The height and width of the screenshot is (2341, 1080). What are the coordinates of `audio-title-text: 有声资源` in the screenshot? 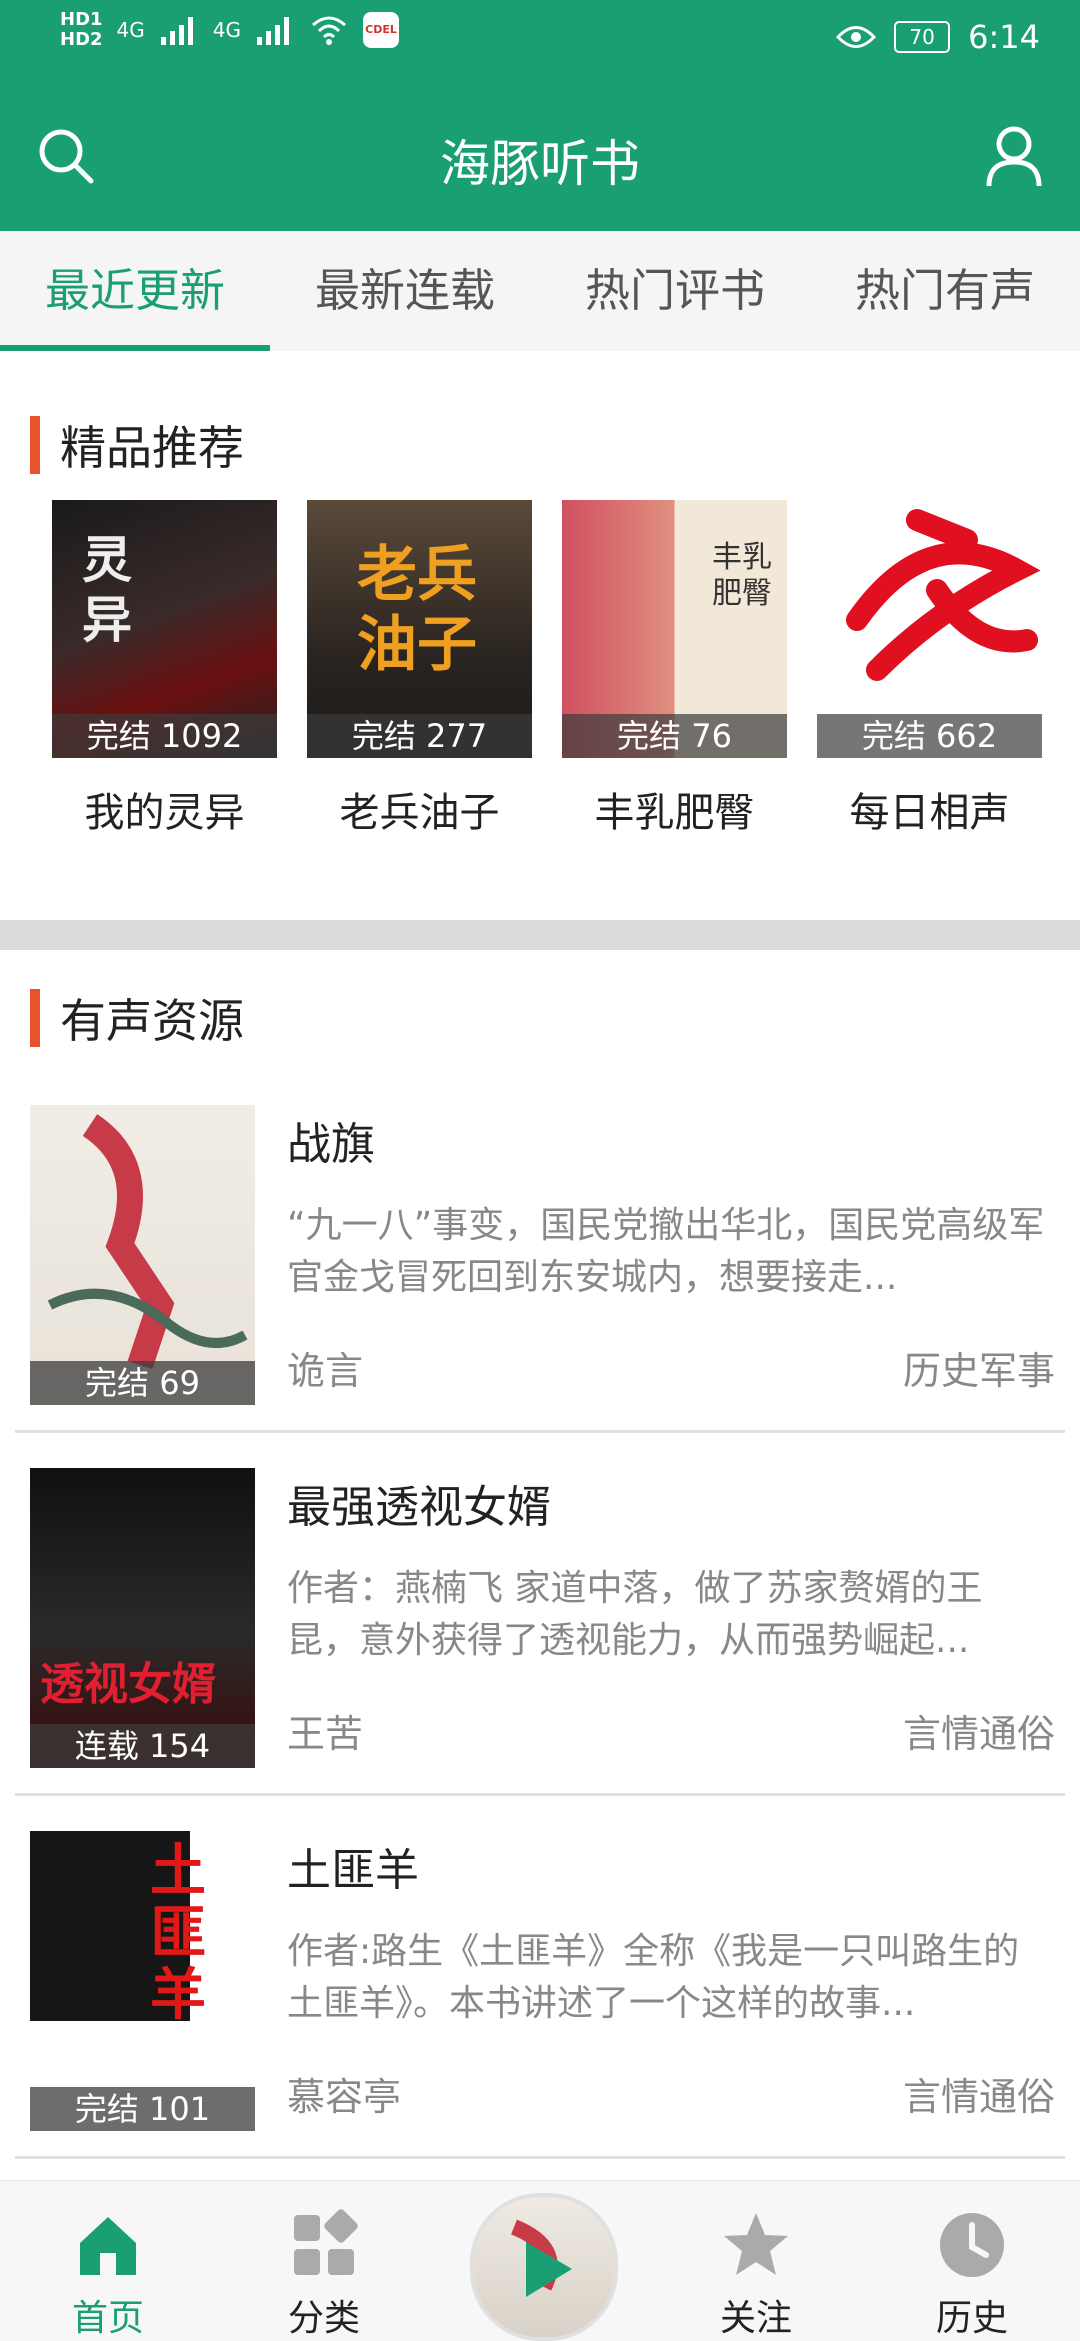 It's located at (152, 1021).